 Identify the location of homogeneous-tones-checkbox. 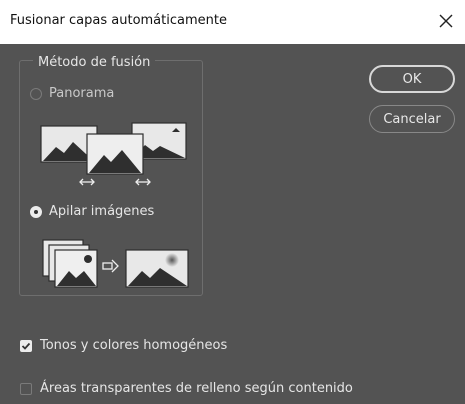
(26, 345).